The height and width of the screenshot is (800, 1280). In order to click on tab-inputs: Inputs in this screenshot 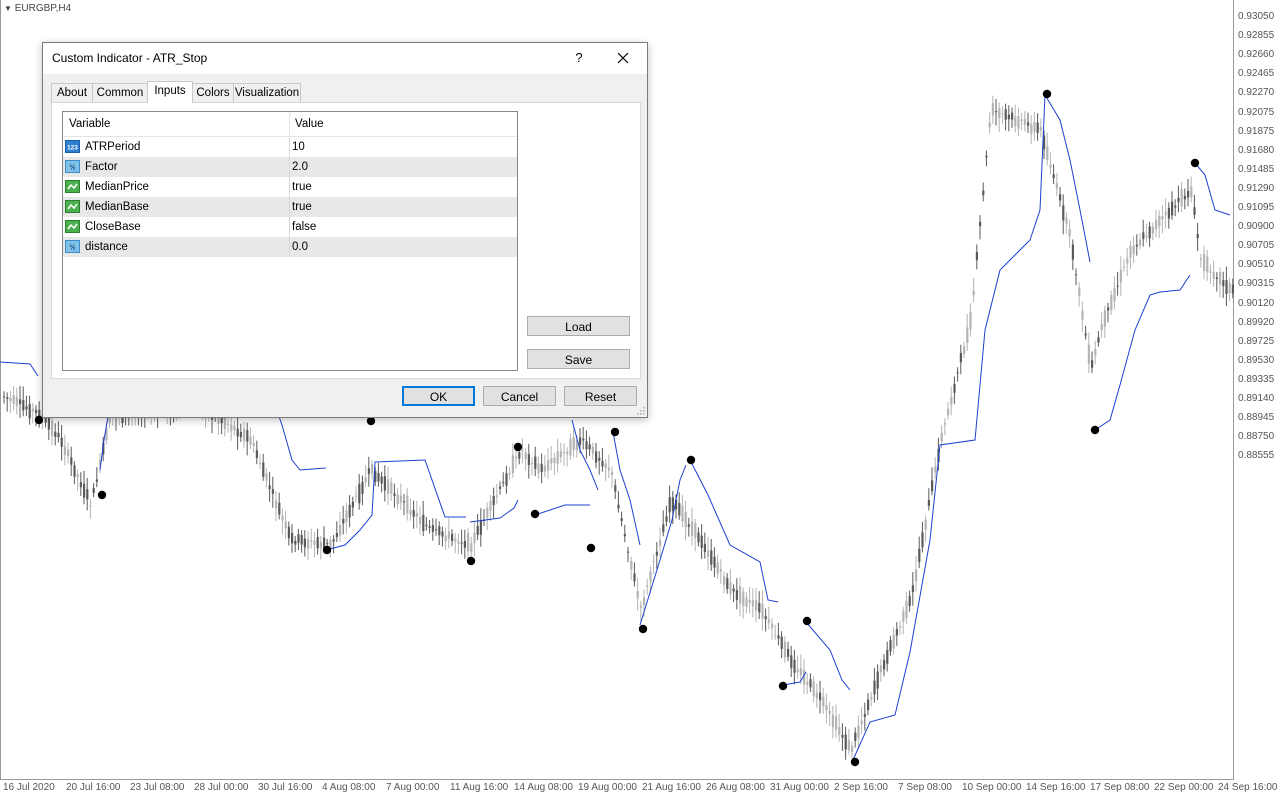, I will do `click(170, 92)`.